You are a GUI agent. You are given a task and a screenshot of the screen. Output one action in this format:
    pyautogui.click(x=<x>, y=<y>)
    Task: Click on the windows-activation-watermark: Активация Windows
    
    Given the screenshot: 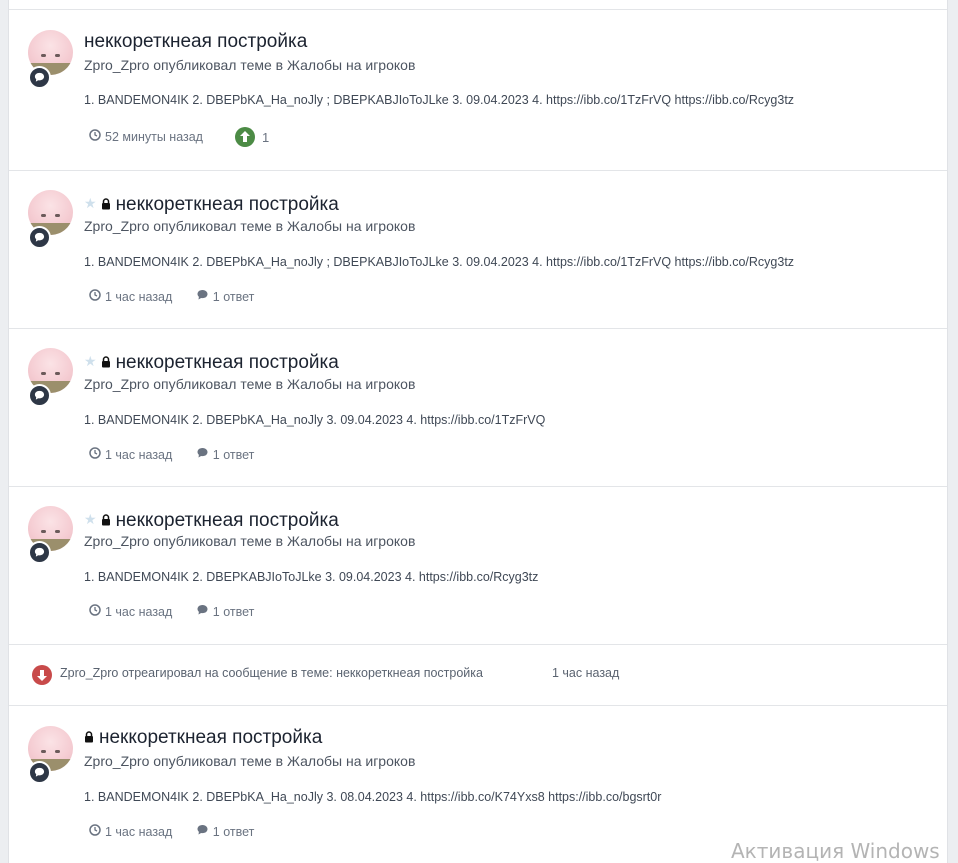 What is the action you would take?
    pyautogui.click(x=835, y=851)
    